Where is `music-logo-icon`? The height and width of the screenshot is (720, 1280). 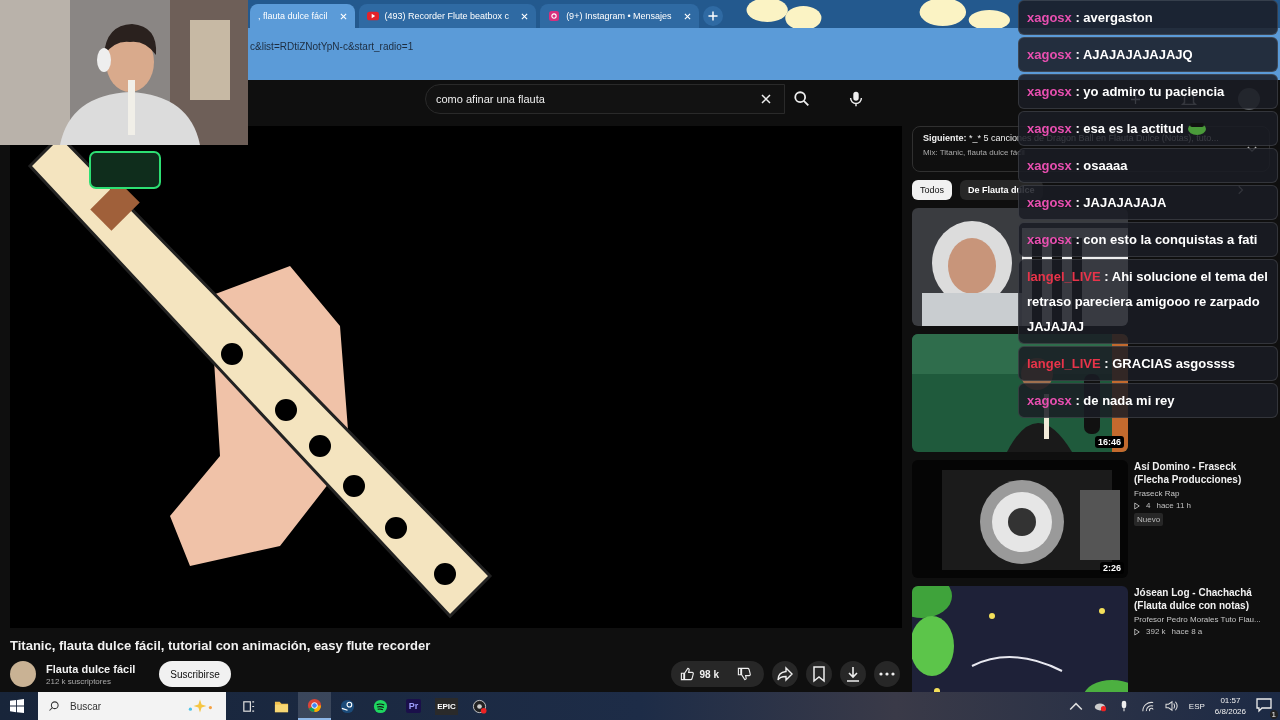 music-logo-icon is located at coordinates (380, 706).